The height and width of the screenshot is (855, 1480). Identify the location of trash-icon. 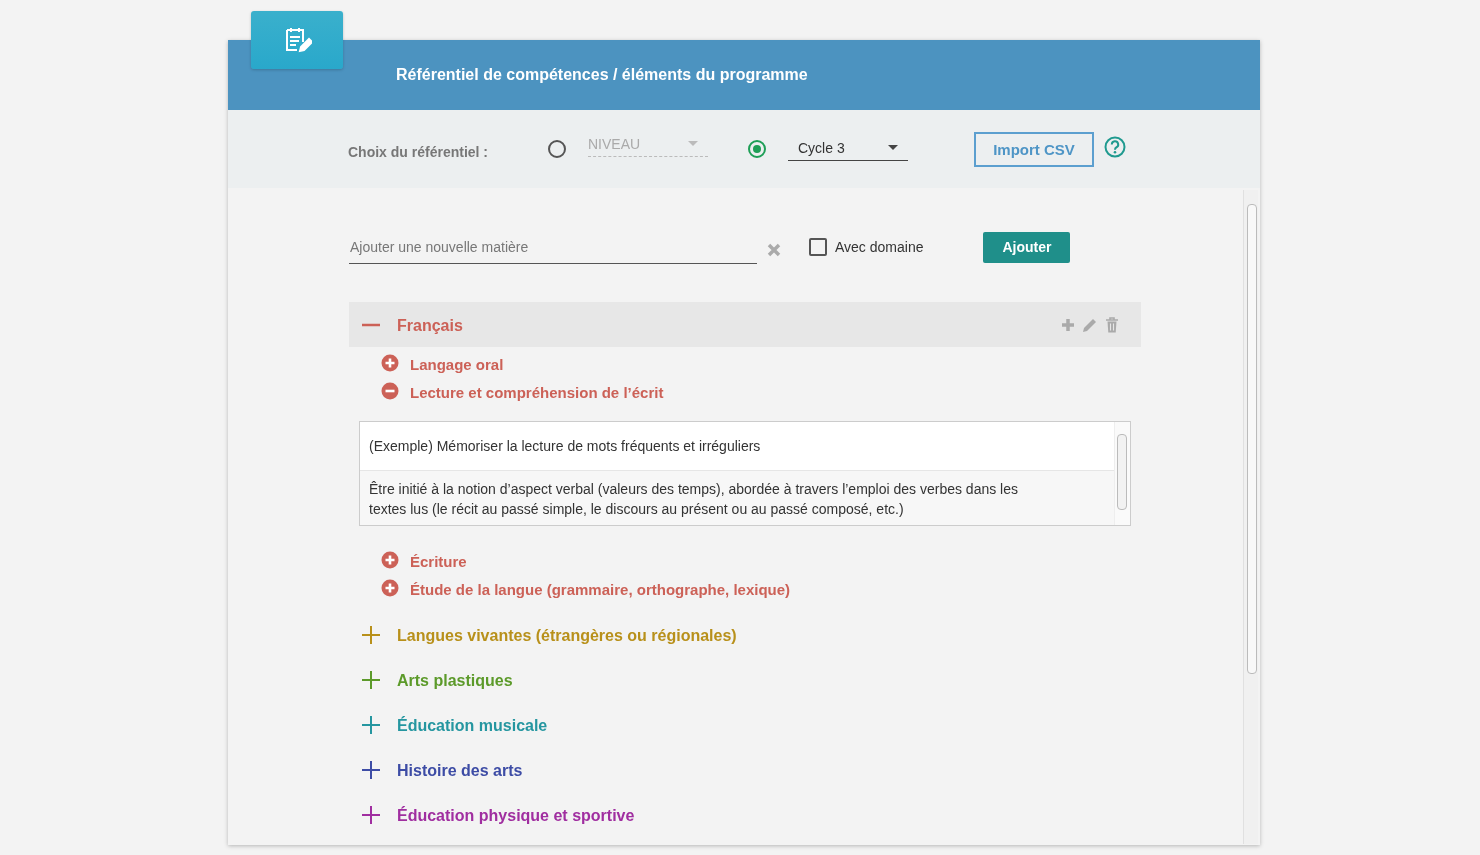
(1112, 324).